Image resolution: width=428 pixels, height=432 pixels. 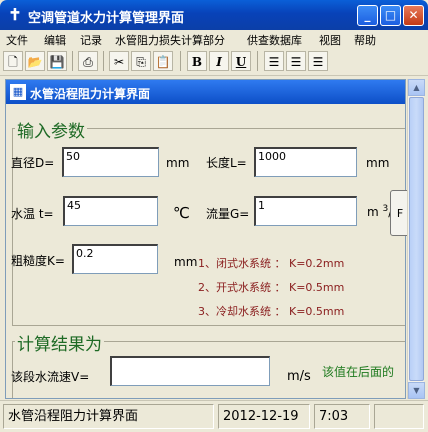 I want to click on app-icon: ✝, so click(x=15, y=14).